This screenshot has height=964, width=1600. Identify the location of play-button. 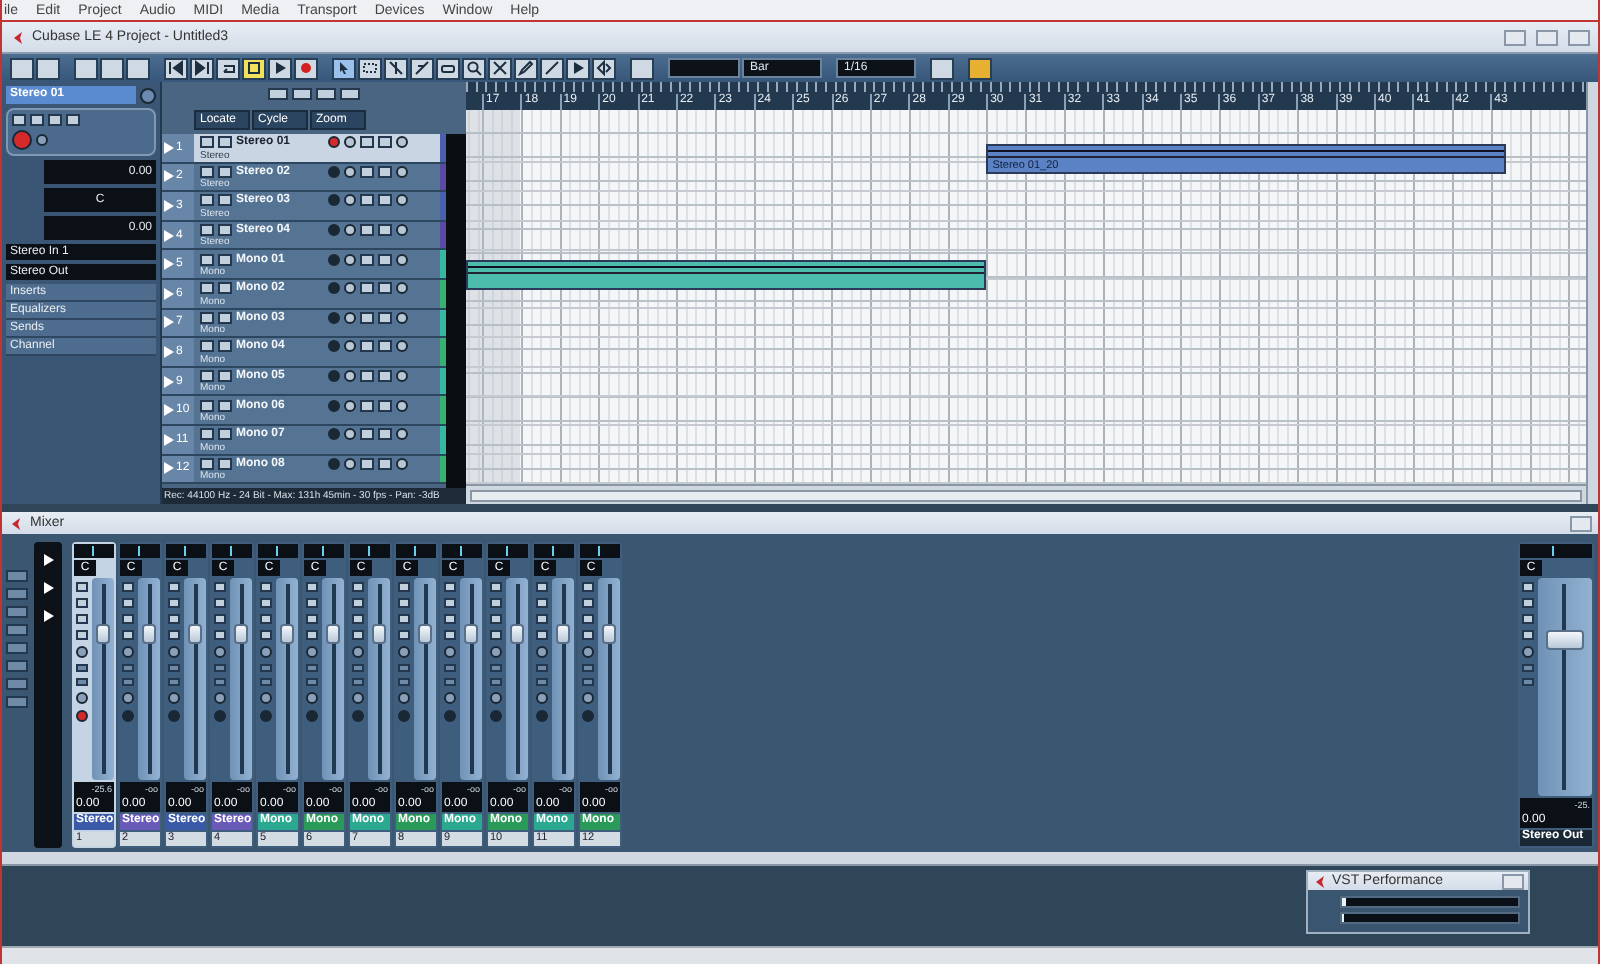
(280, 68).